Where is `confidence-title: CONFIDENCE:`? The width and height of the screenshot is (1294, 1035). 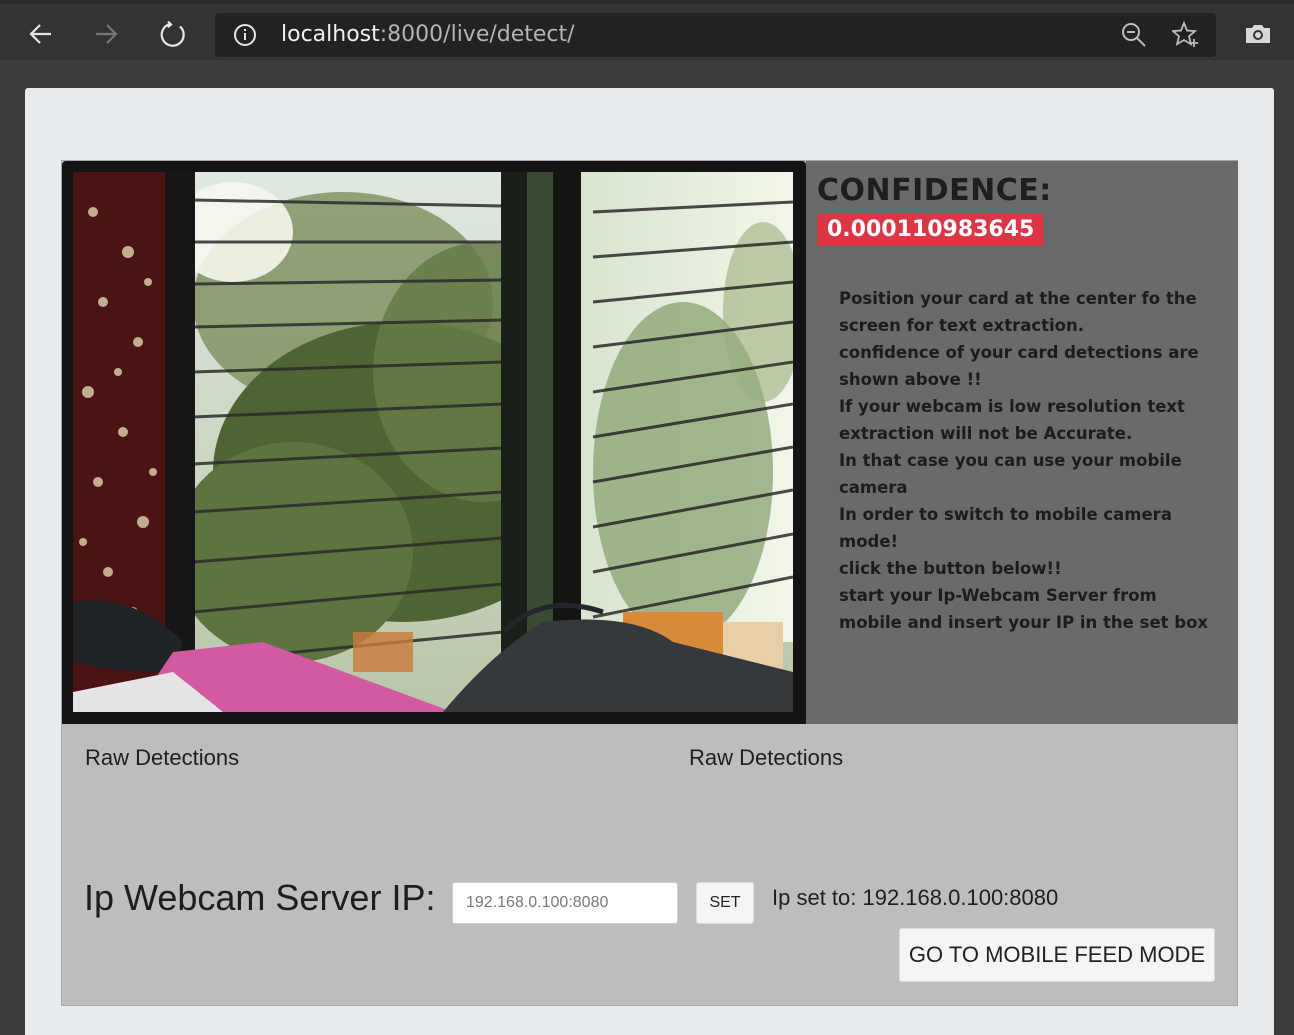
confidence-title: CONFIDENCE: is located at coordinates (934, 190).